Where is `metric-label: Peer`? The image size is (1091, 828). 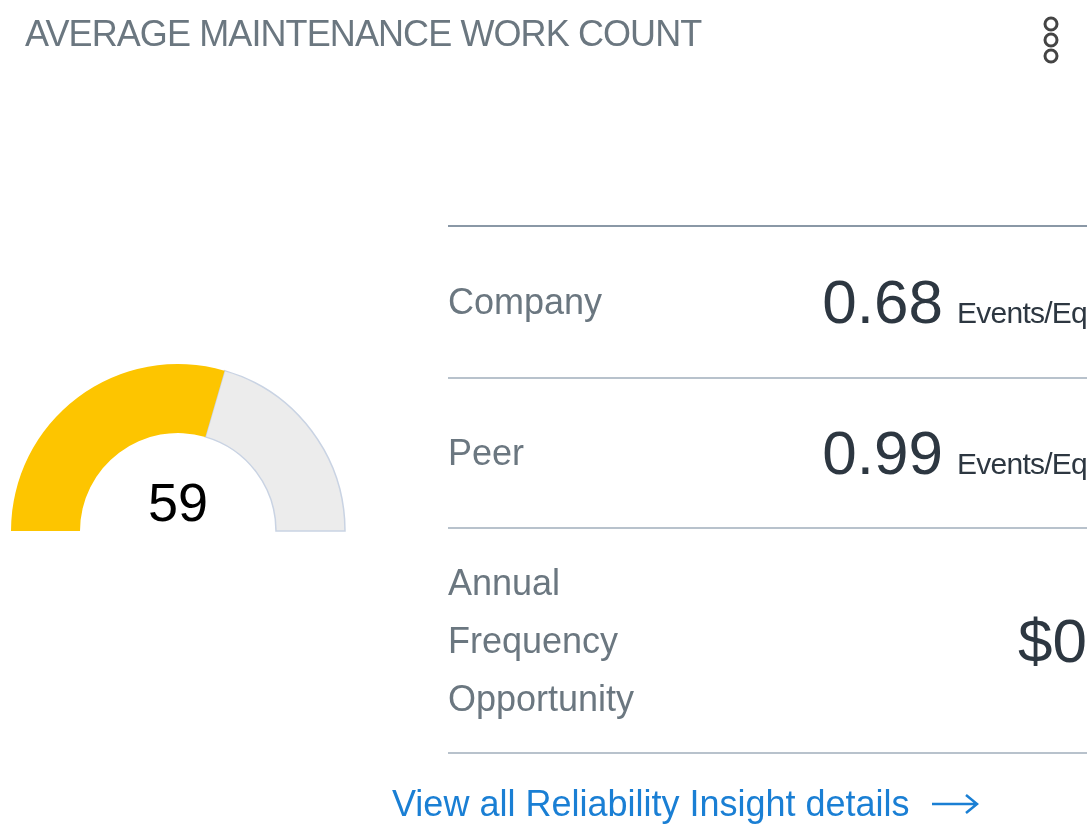
metric-label: Peer is located at coordinates (487, 453).